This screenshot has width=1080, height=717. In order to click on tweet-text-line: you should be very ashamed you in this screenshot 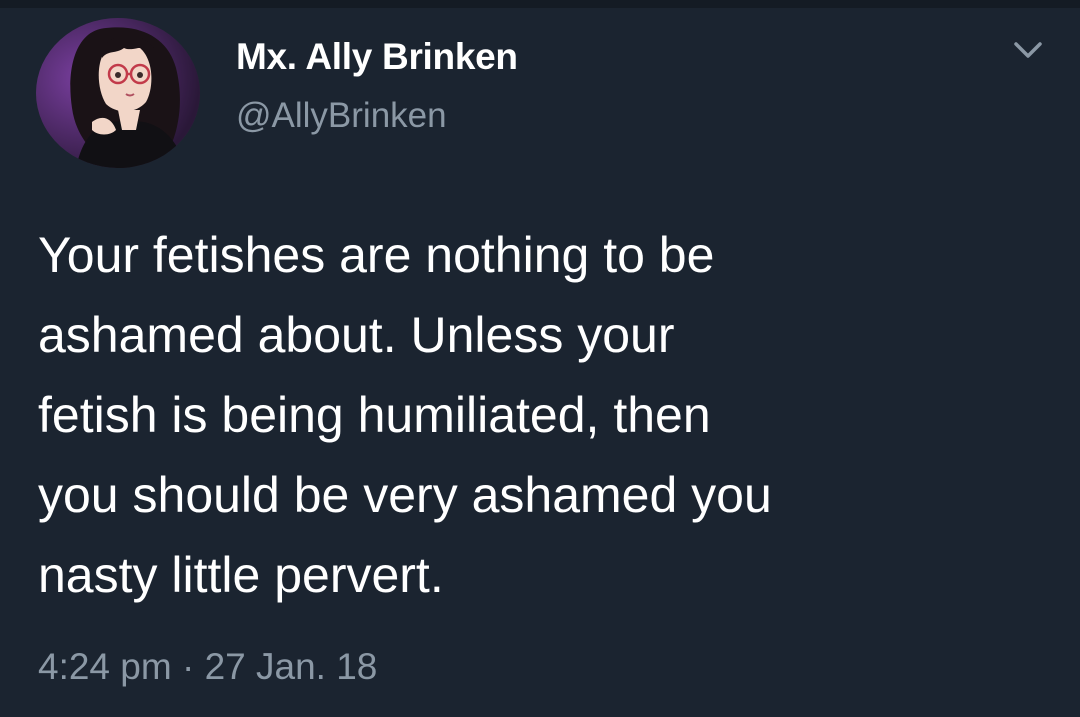, I will do `click(405, 495)`.